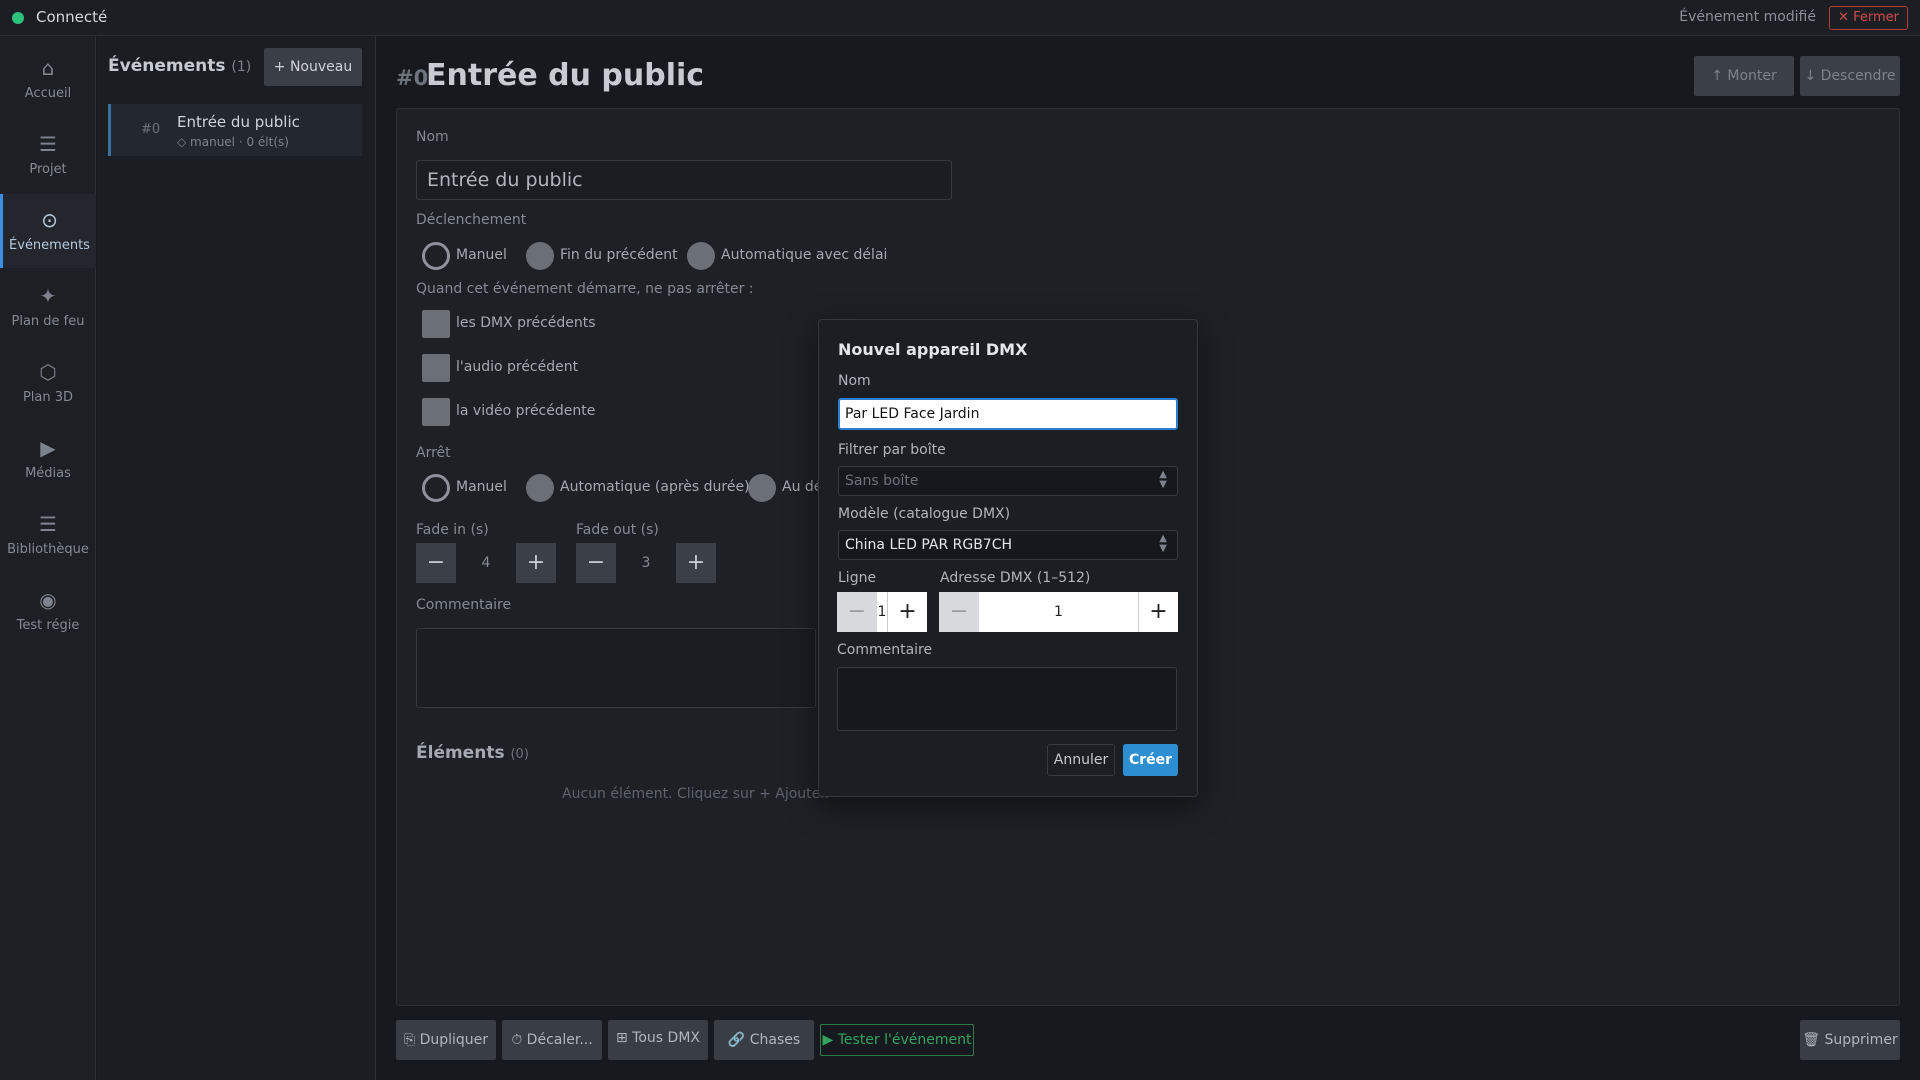  I want to click on empty-elements-message: Aucun élément. Cliquez sur + Ajouter., so click(696, 794).